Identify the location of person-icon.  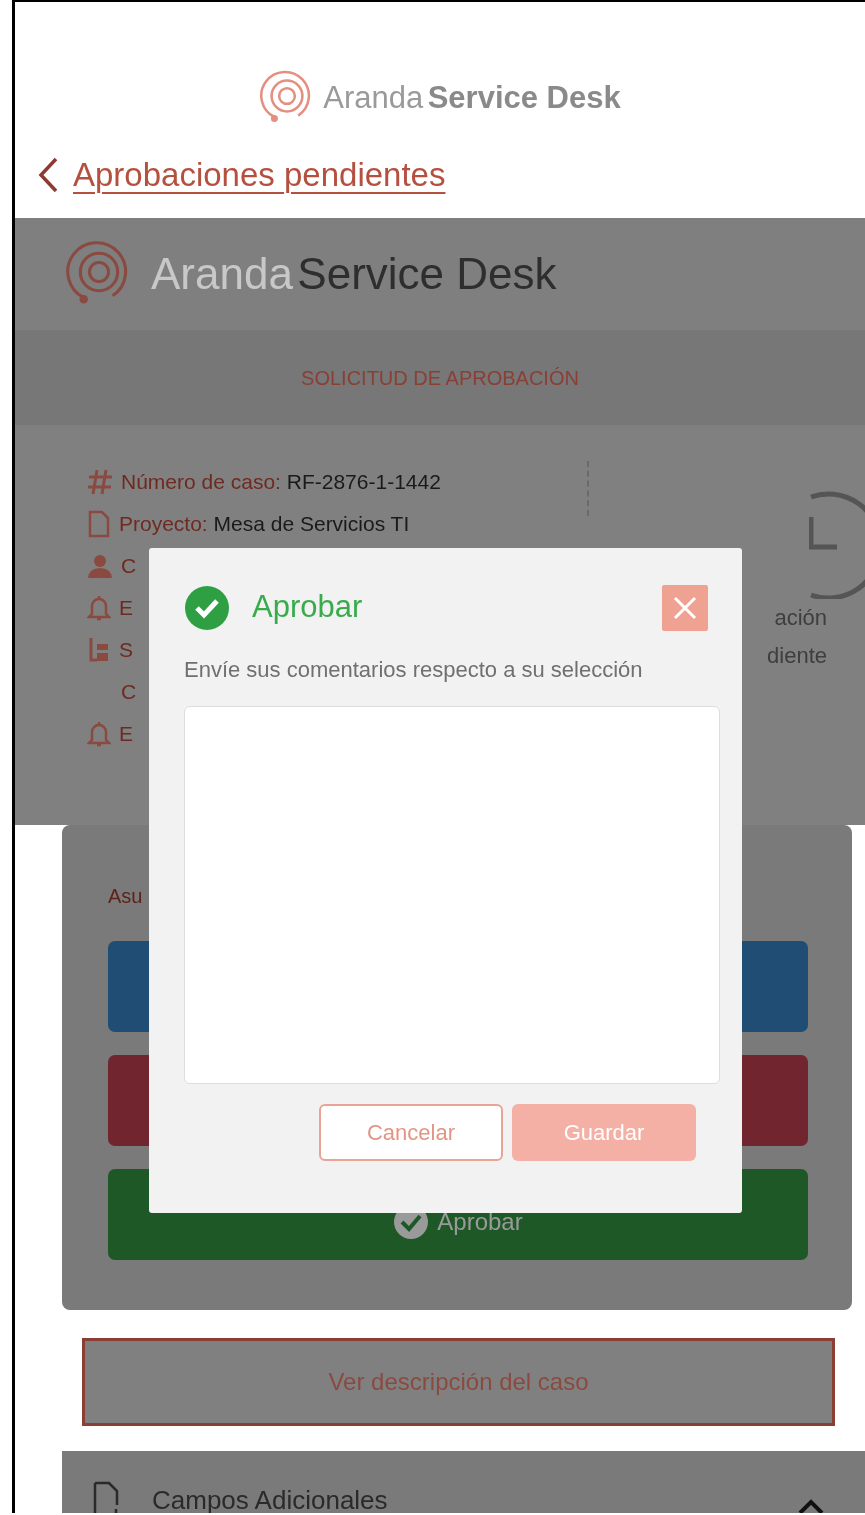
(100, 566).